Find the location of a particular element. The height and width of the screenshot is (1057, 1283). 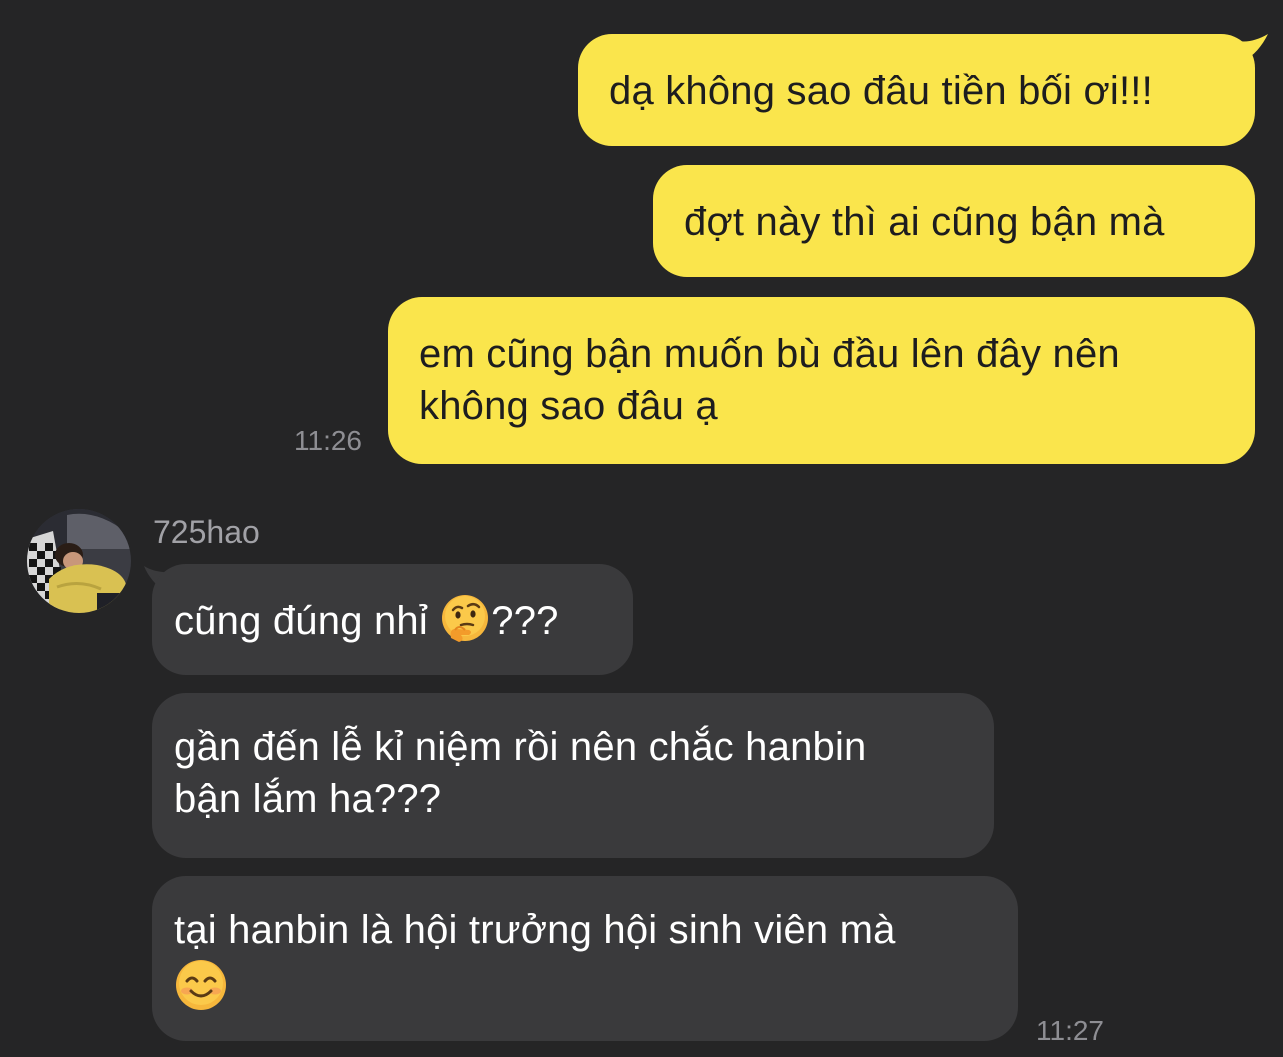

avatar is located at coordinates (79, 561).